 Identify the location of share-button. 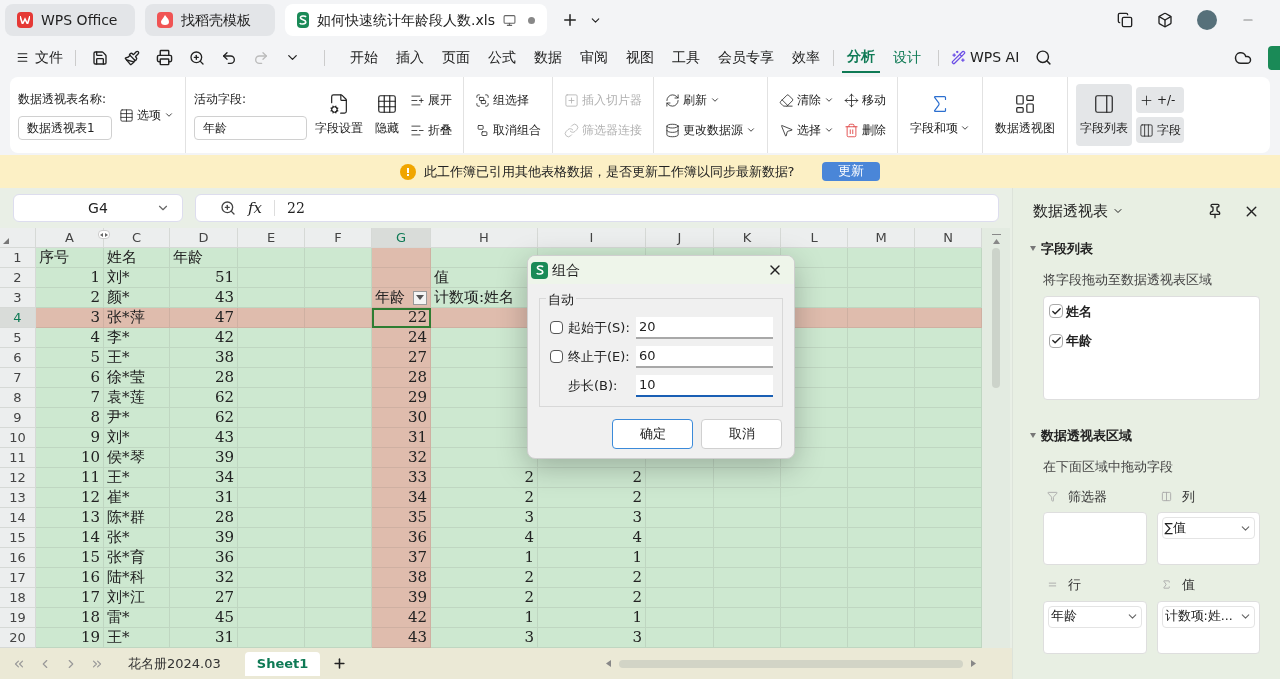
(1274, 57).